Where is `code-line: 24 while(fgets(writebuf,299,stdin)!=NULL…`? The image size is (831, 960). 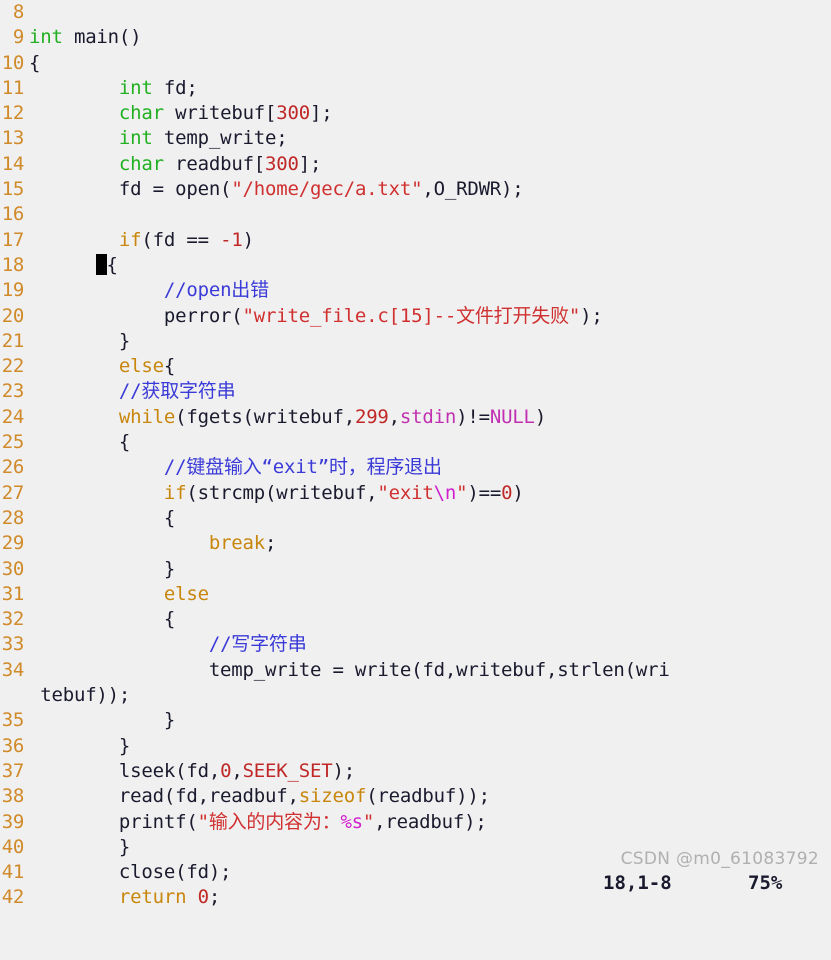
code-line: 24 while(fgets(writebuf,299,stdin)!=NULL… is located at coordinates (415, 417).